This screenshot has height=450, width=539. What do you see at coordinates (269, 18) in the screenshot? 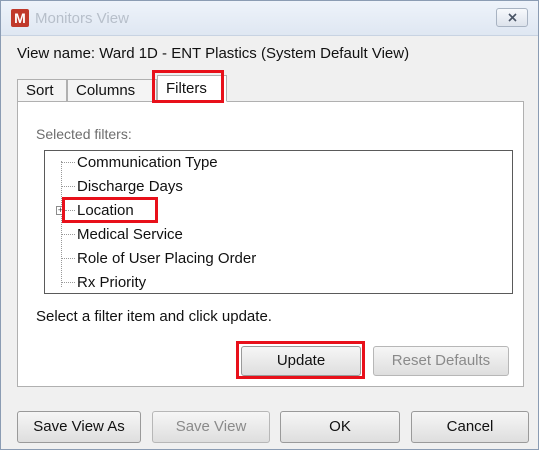
I see `title-bar: M Monitors View` at bounding box center [269, 18].